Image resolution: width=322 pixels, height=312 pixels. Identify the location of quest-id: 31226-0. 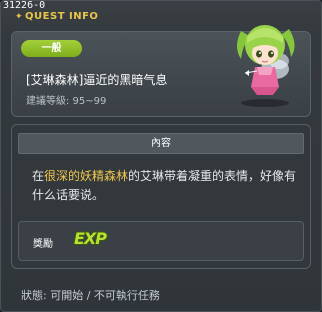
(24, 5).